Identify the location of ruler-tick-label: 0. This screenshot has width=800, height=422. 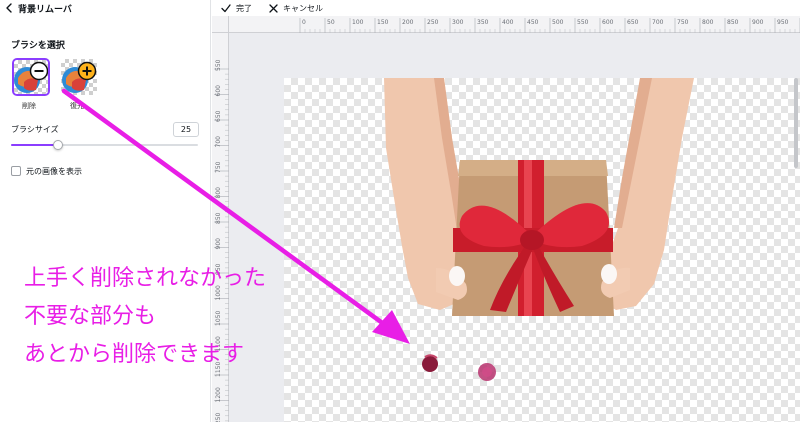
(304, 22).